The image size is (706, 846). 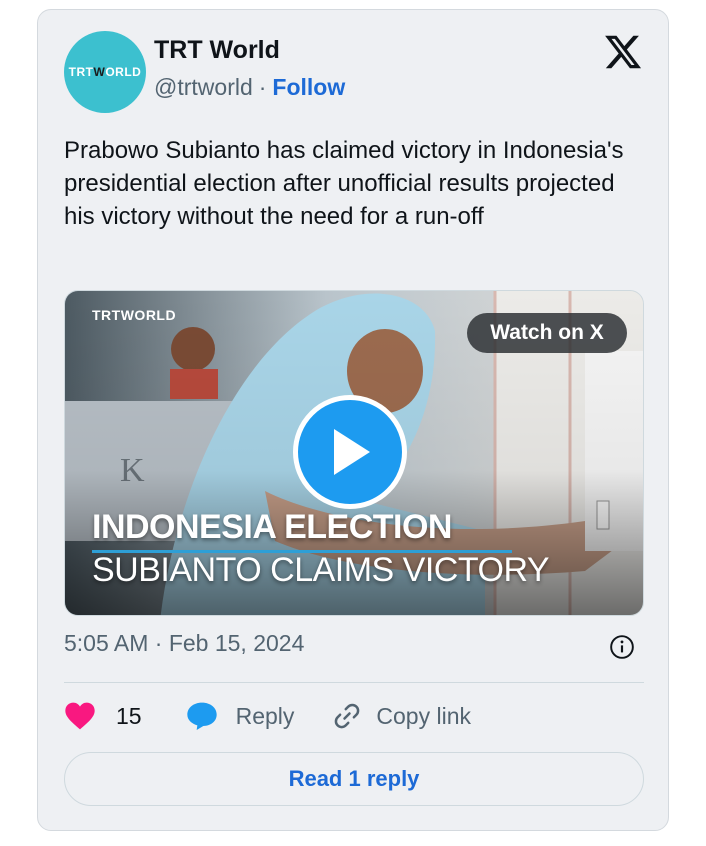 What do you see at coordinates (321, 570) in the screenshot?
I see `media-headline-subtitle: SUBIANTO CLAIMS VICTORY` at bounding box center [321, 570].